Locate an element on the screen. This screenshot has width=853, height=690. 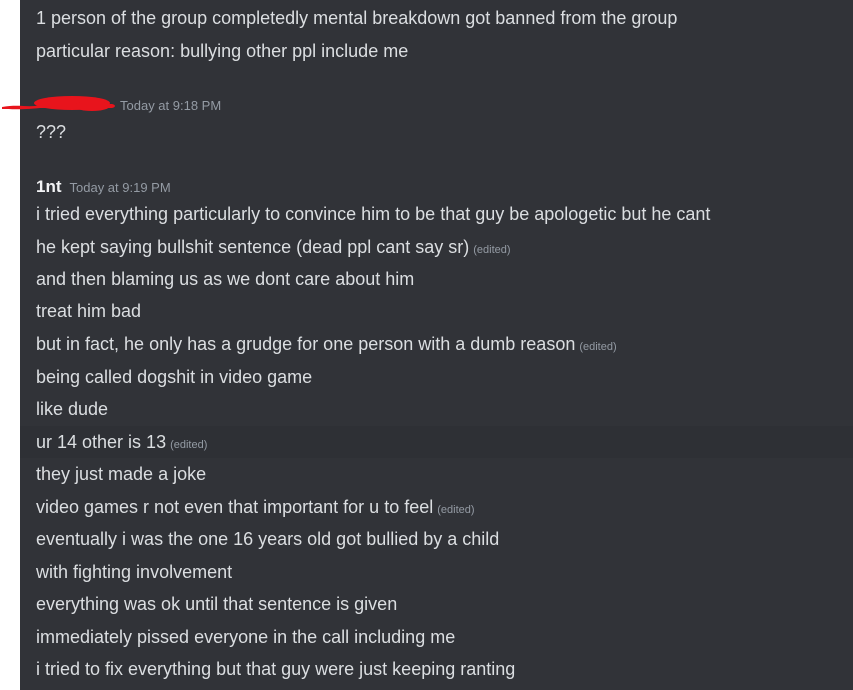
redaction-scribble is located at coordinates (58, 103).